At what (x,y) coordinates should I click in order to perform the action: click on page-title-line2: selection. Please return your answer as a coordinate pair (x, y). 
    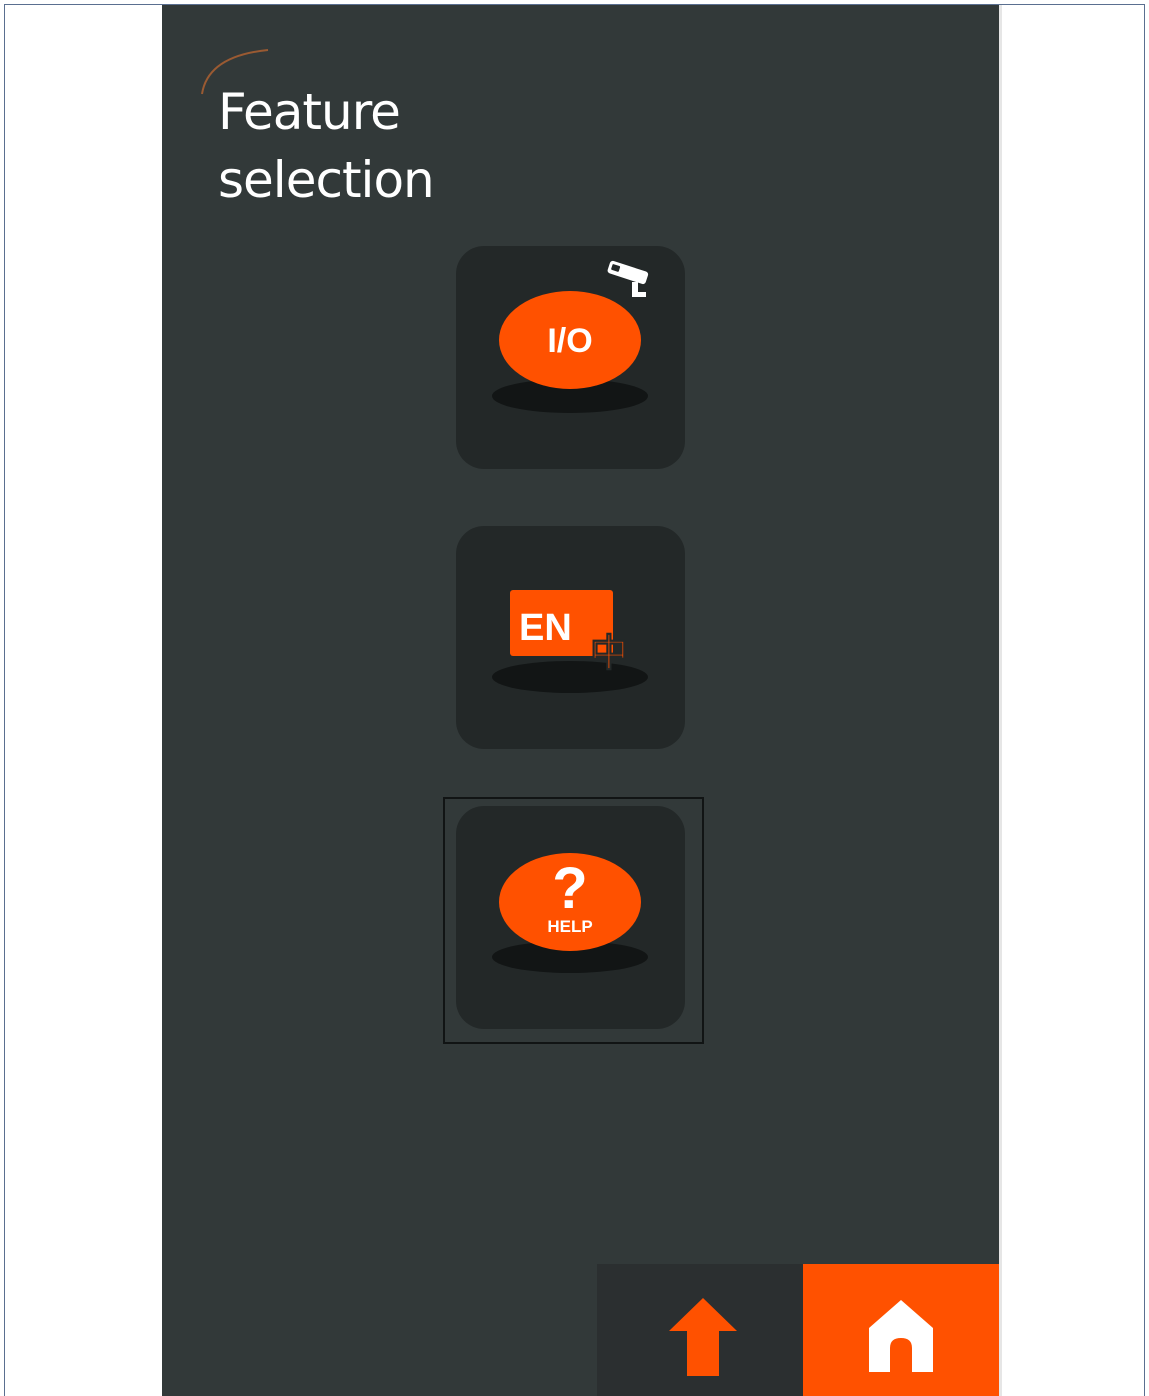
    Looking at the image, I should click on (326, 180).